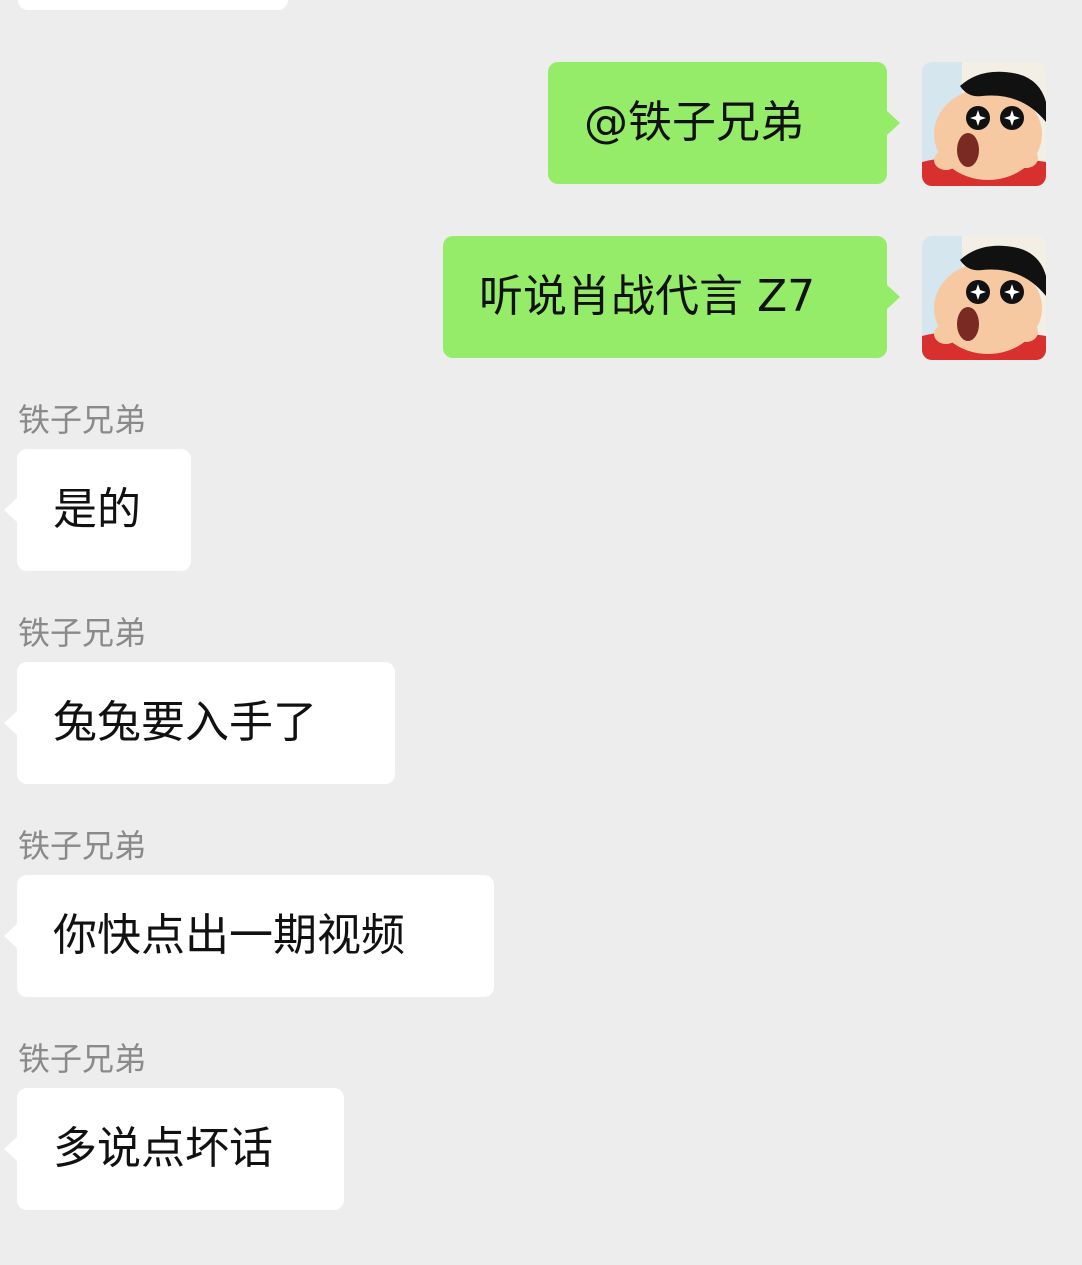 The height and width of the screenshot is (1265, 1082). What do you see at coordinates (163, 1148) in the screenshot?
I see `message-text: 多说点坏话` at bounding box center [163, 1148].